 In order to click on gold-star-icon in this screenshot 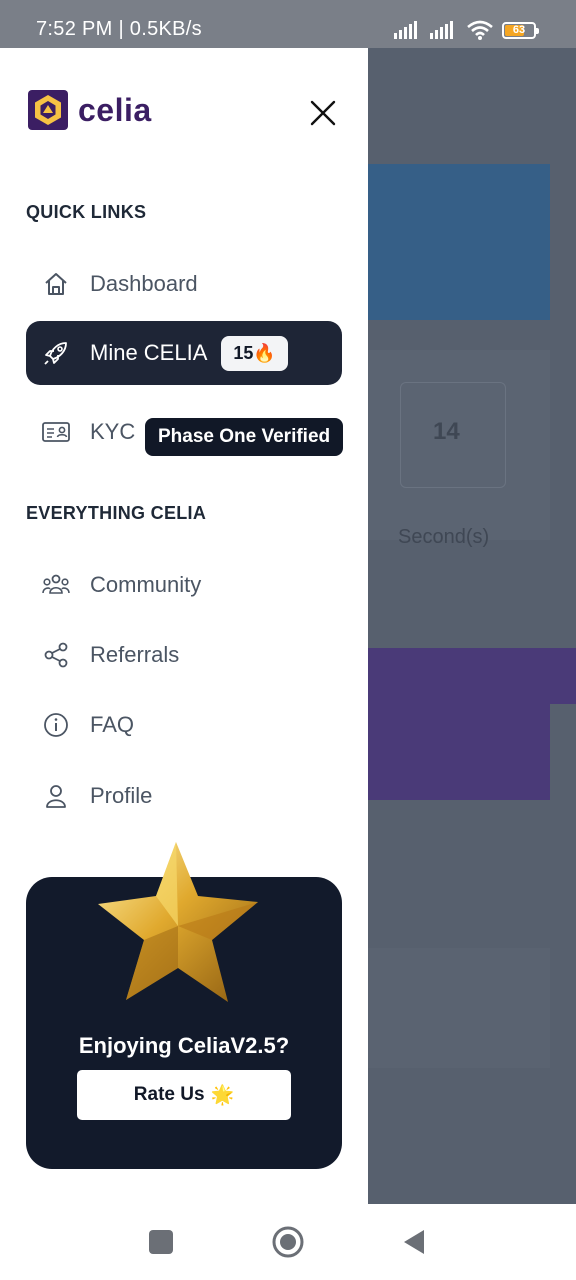, I will do `click(178, 922)`.